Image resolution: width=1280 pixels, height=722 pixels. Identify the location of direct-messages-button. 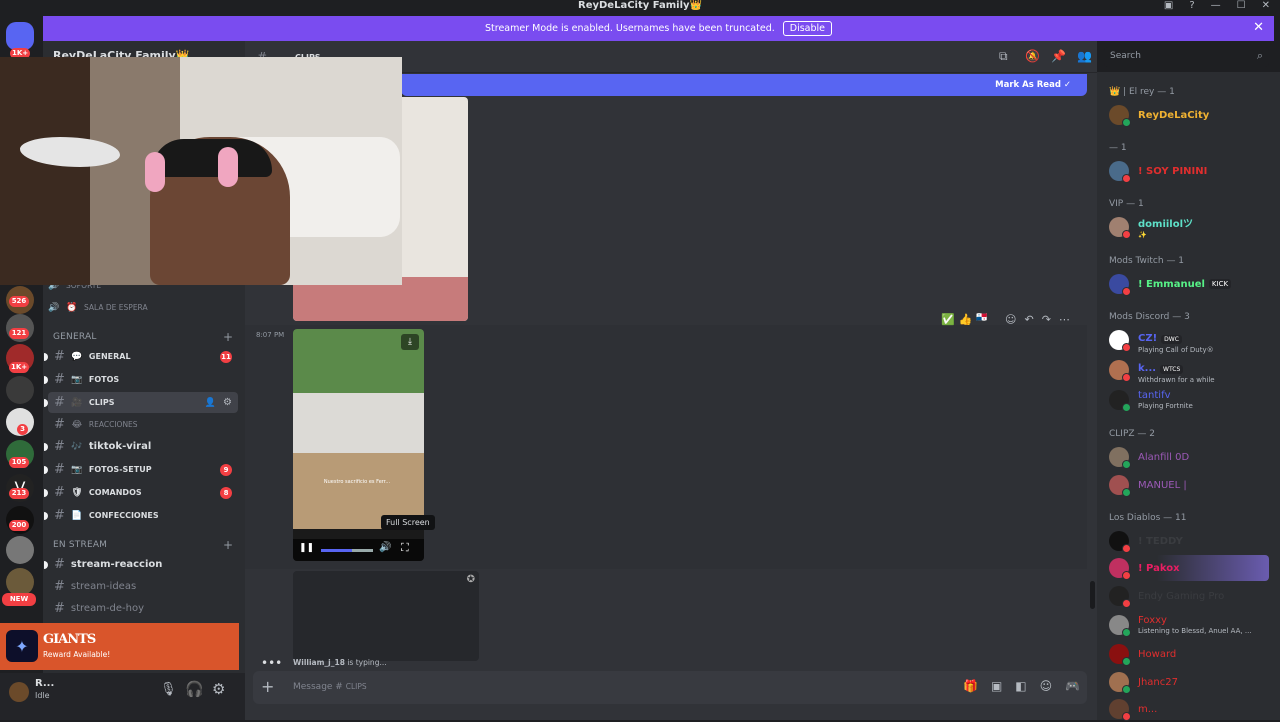
(20, 36).